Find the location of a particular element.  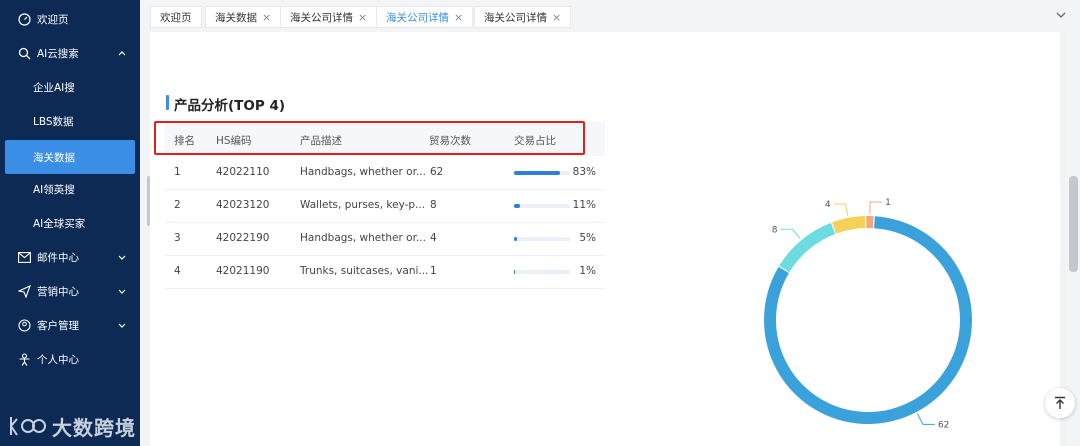

user-icon is located at coordinates (24, 359).